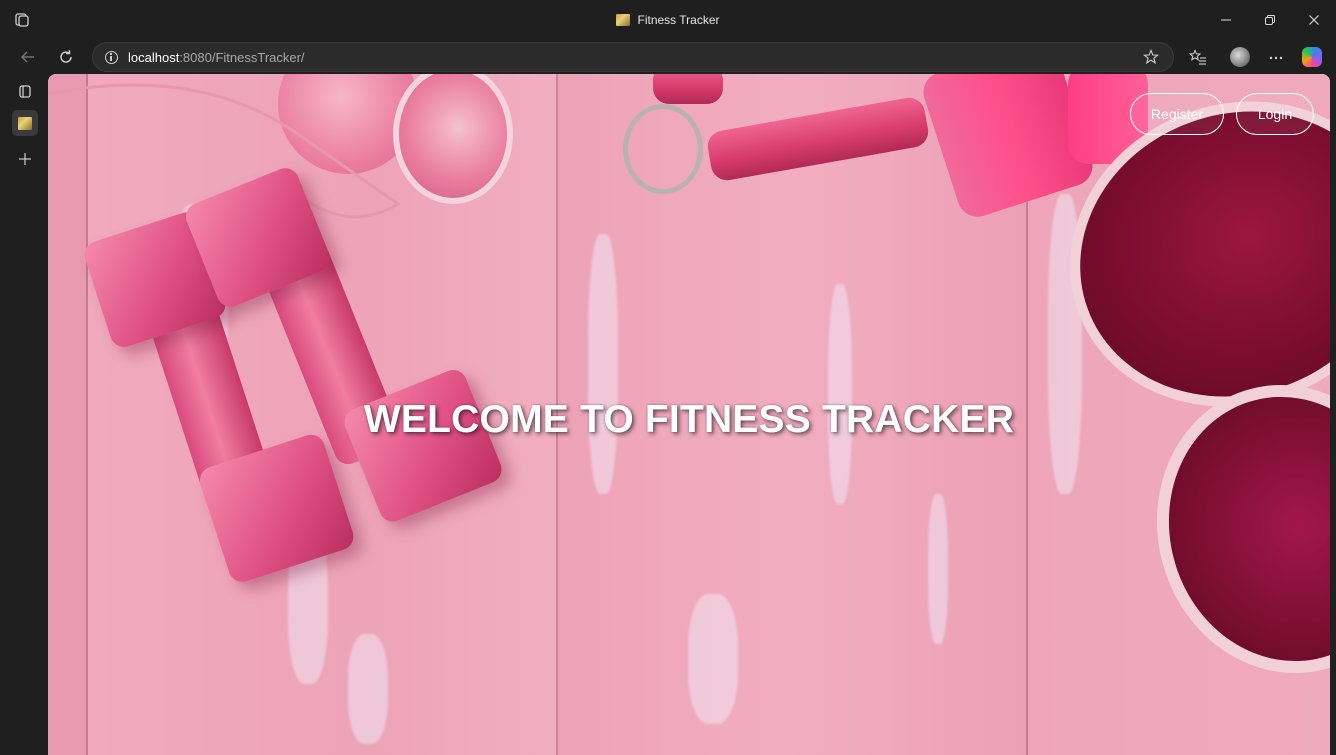 Image resolution: width=1336 pixels, height=755 pixels. I want to click on fitness-favicon-icon, so click(623, 20).